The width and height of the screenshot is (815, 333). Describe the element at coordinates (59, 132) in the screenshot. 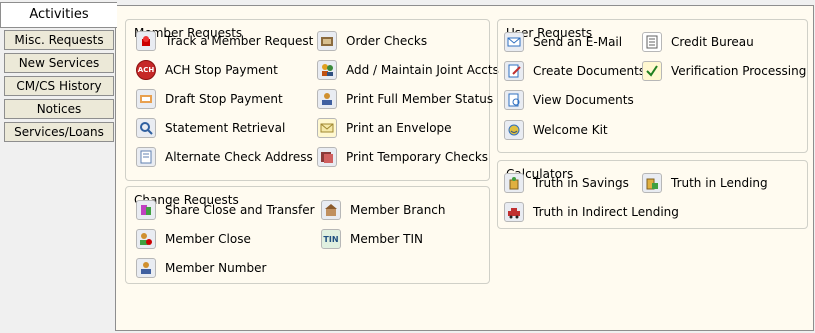

I see `tab-services-loans: Services/Loans` at that location.